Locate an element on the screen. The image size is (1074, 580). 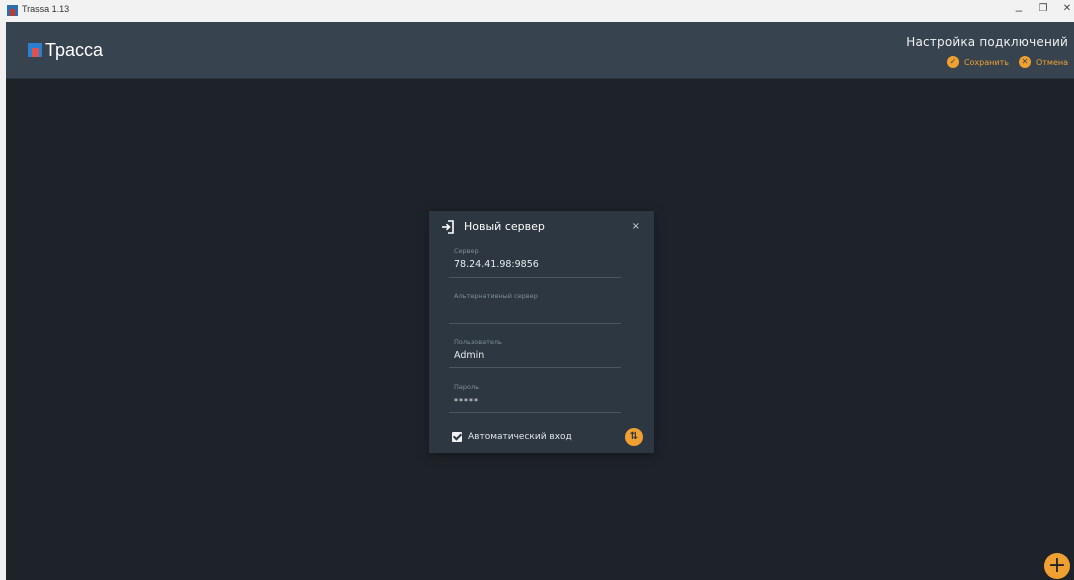
dialog-header: Новый сервер × is located at coordinates (541, 227).